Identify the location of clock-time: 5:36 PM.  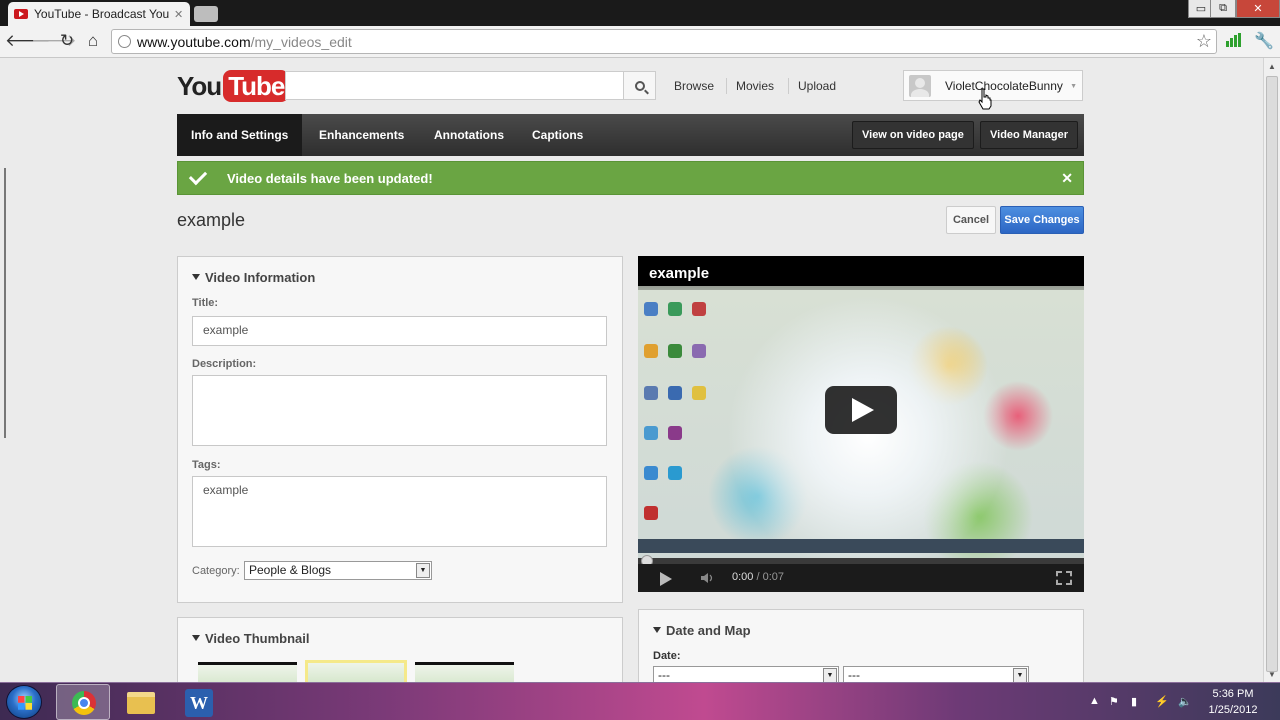
(1233, 694).